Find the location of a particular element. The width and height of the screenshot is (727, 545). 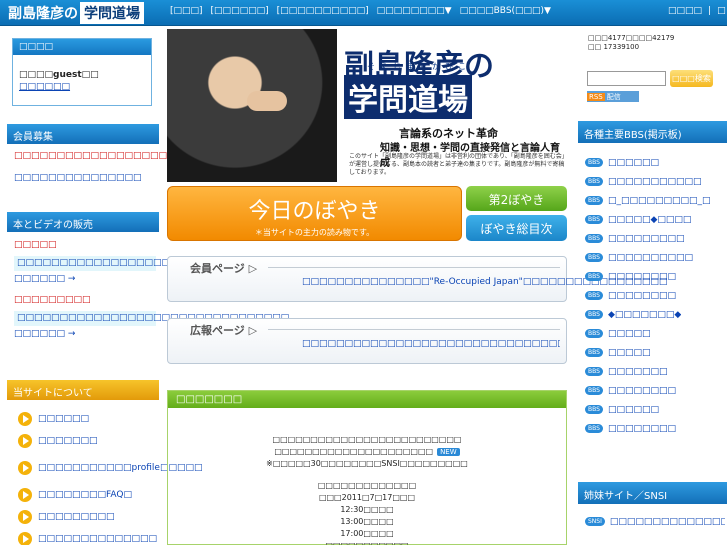

event-line-7: 12:30□□□□ is located at coordinates (367, 509).